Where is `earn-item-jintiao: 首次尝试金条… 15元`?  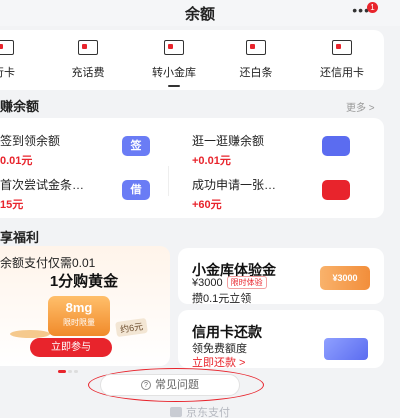
earn-item-jintiao: 首次尝试金条… 15元 is located at coordinates (42, 194).